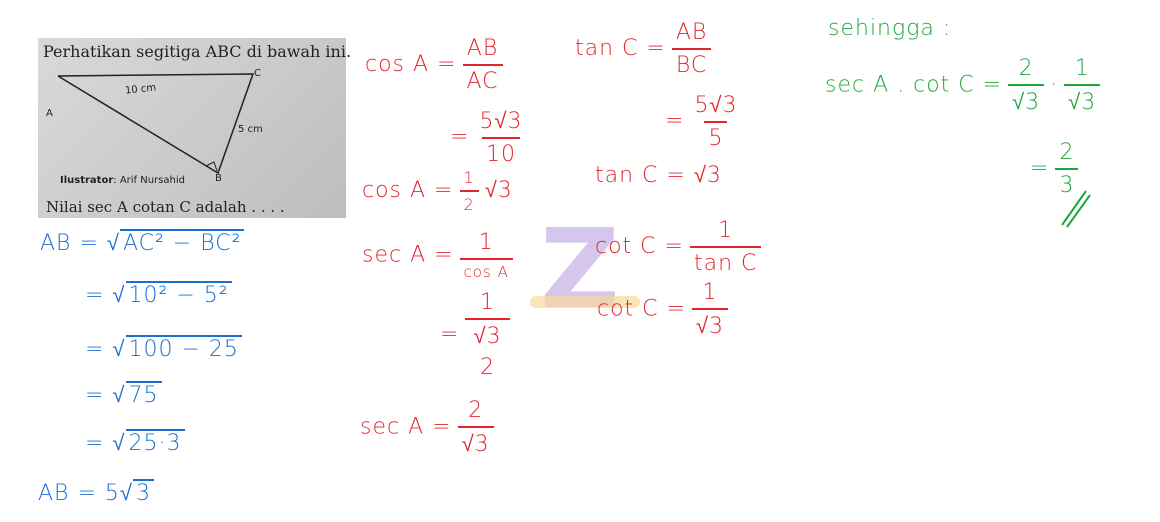 The height and width of the screenshot is (522, 1160). What do you see at coordinates (430, 427) in the screenshot?
I see `red1-line-6: sec A = 2 √3` at bounding box center [430, 427].